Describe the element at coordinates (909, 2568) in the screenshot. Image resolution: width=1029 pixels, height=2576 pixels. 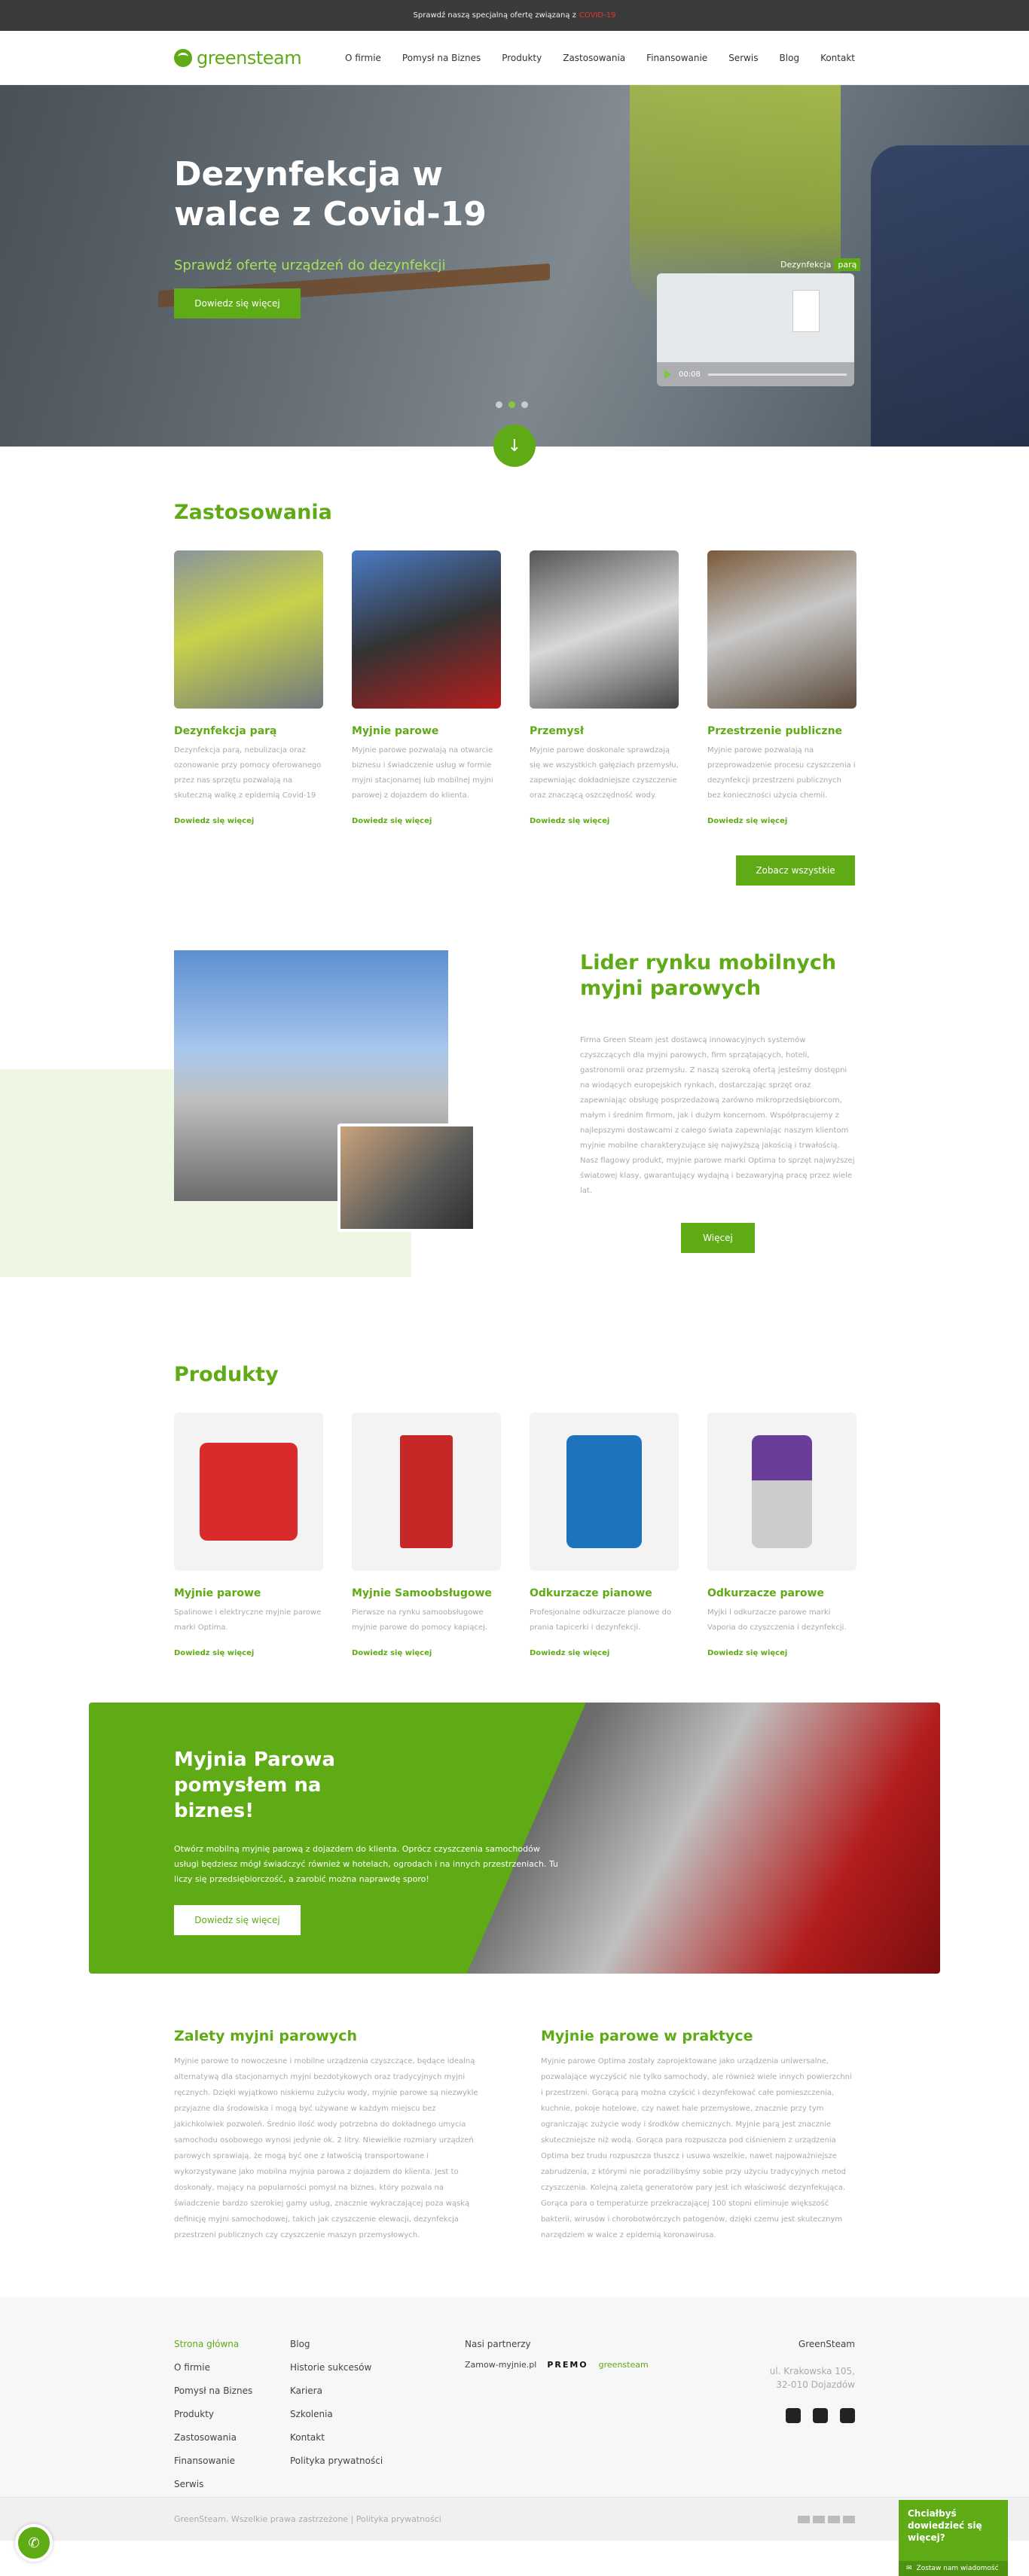
I see `mail-icon: ✉` at that location.